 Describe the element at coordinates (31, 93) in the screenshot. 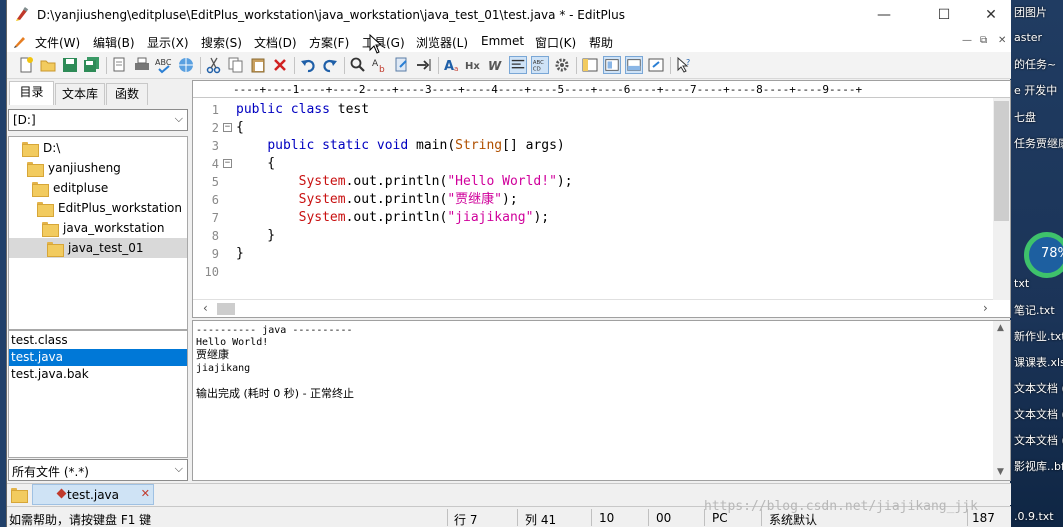

I see `tab-directory: 目录` at that location.